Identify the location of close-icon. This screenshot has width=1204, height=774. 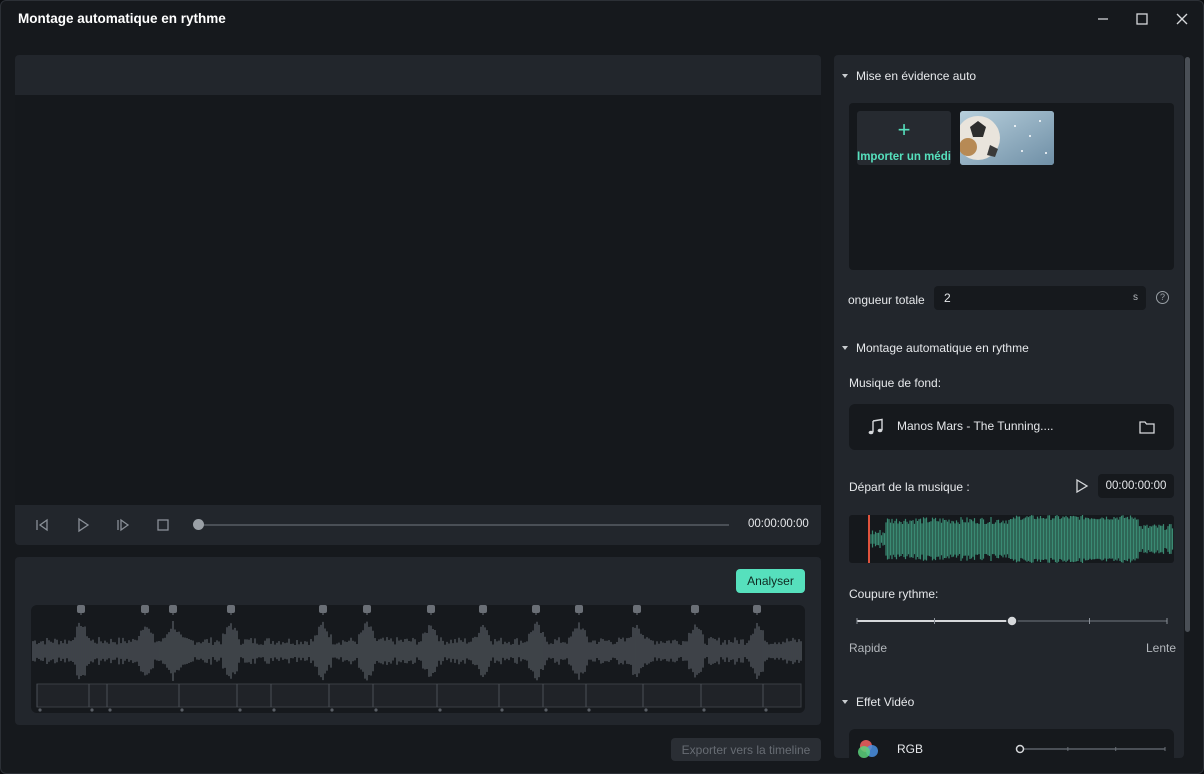
(1182, 19).